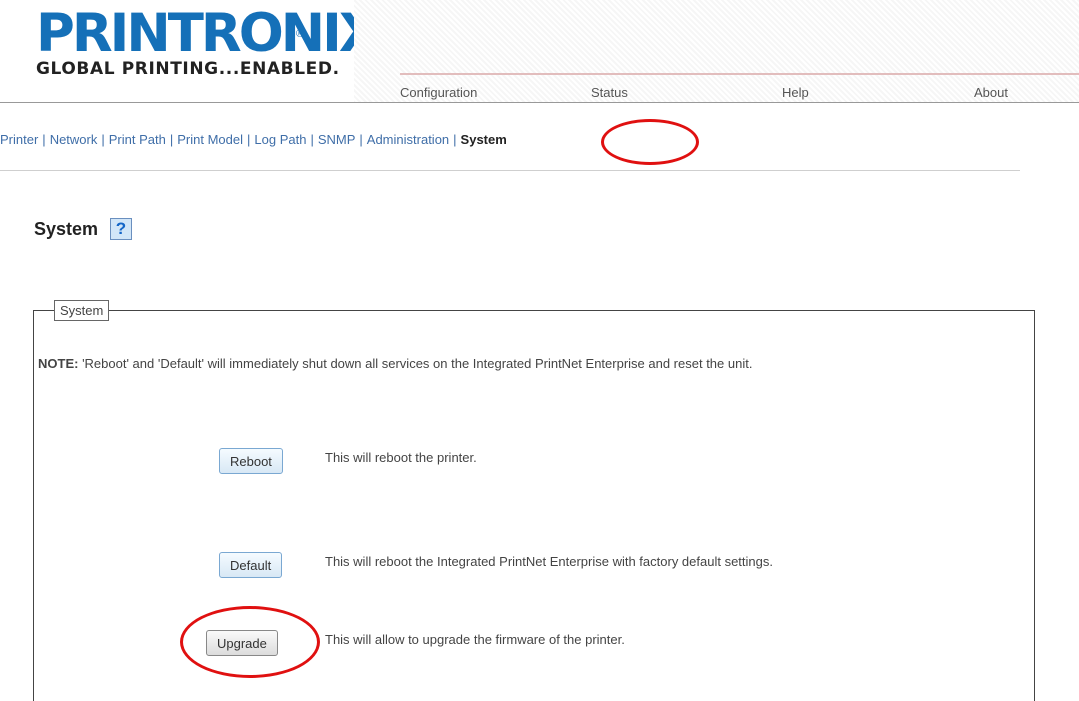 The width and height of the screenshot is (1079, 701). Describe the element at coordinates (121, 229) in the screenshot. I see `help-icon: ?` at that location.